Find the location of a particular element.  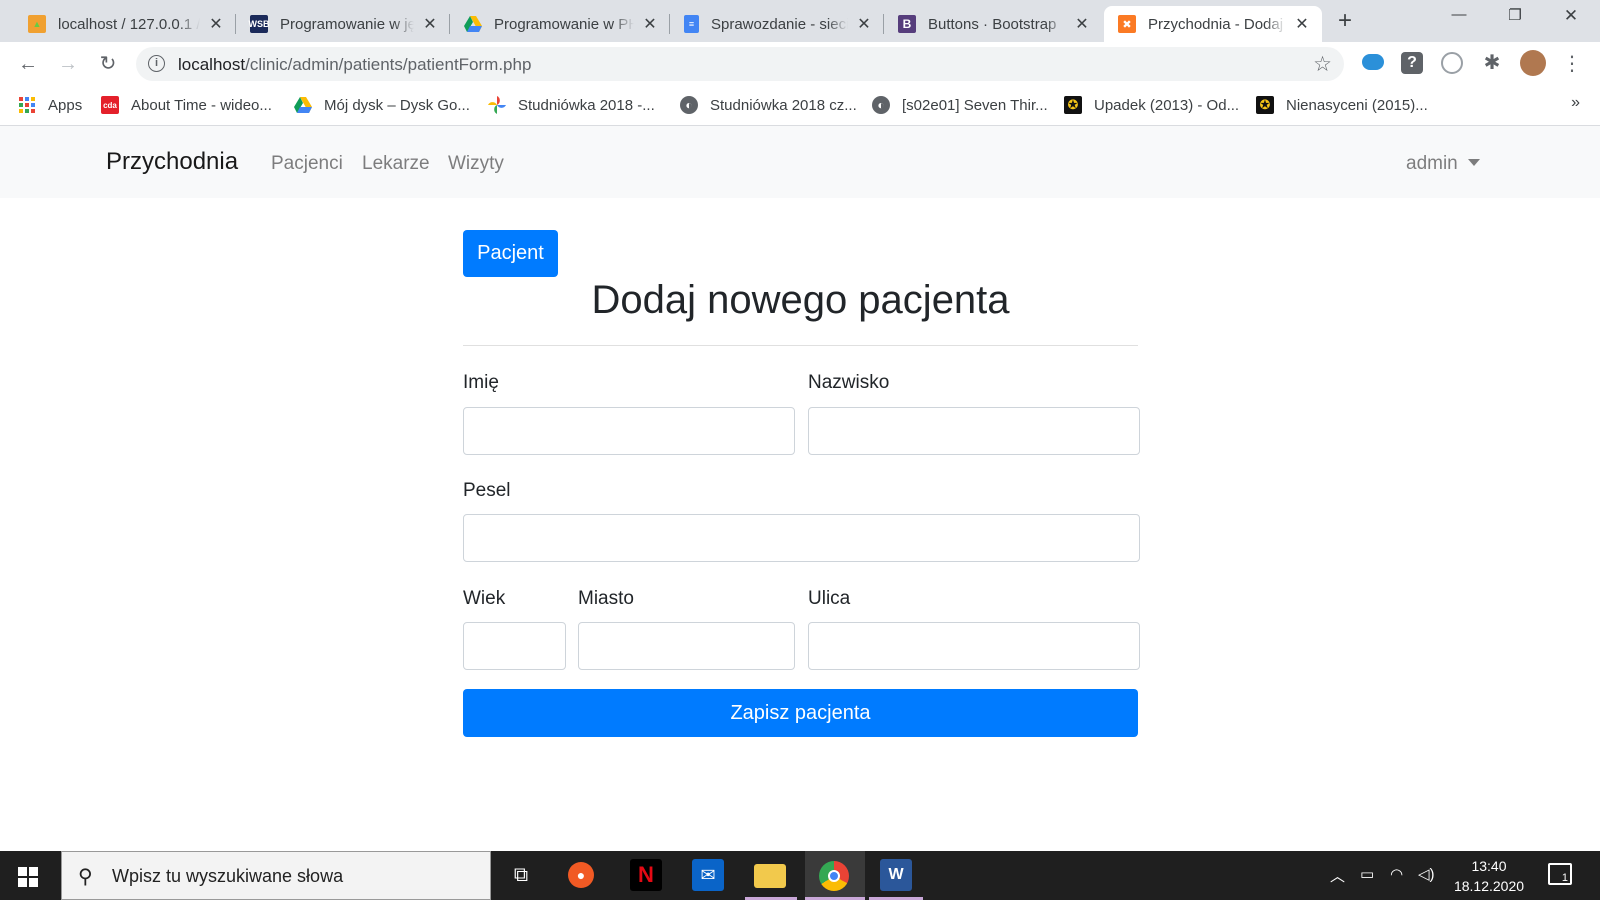

wsb-icon: WSB is located at coordinates (259, 24).